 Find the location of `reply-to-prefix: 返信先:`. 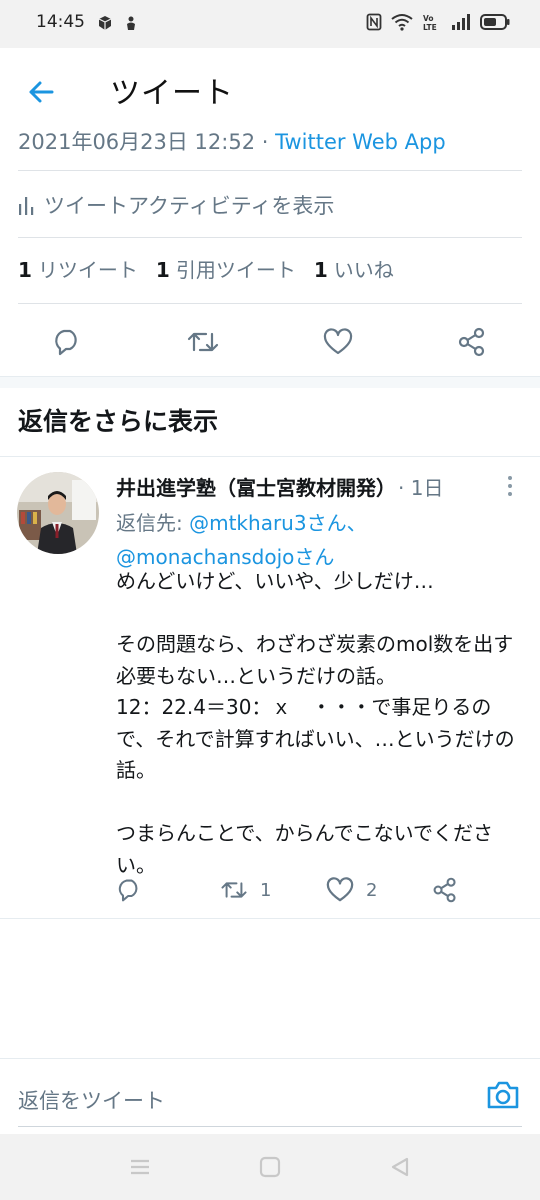

reply-to-prefix: 返信先: is located at coordinates (153, 523).